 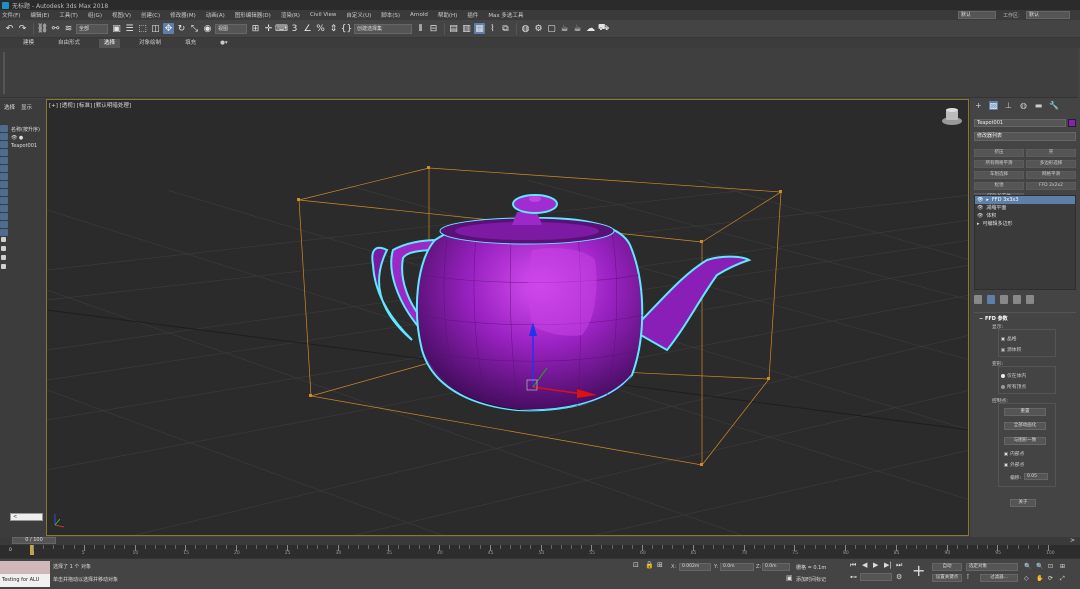 What do you see at coordinates (383, 28) in the screenshot?
I see `named-selection-dropdown: 创建选择集` at bounding box center [383, 28].